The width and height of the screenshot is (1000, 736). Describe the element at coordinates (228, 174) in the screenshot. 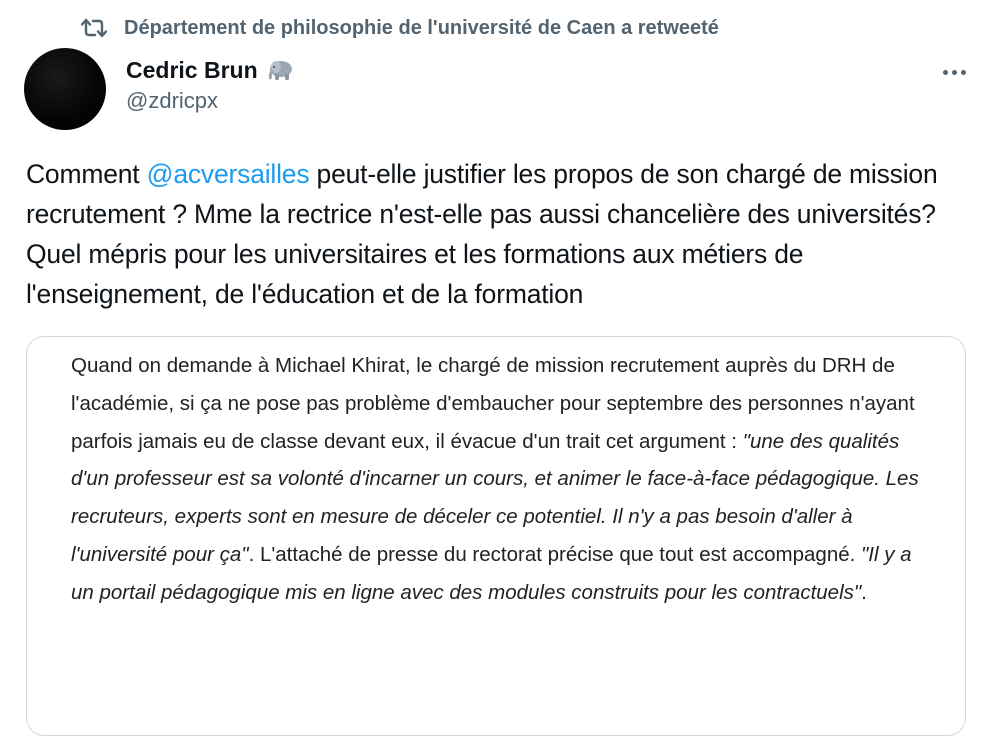

I see `mention-link: @acversailles` at that location.